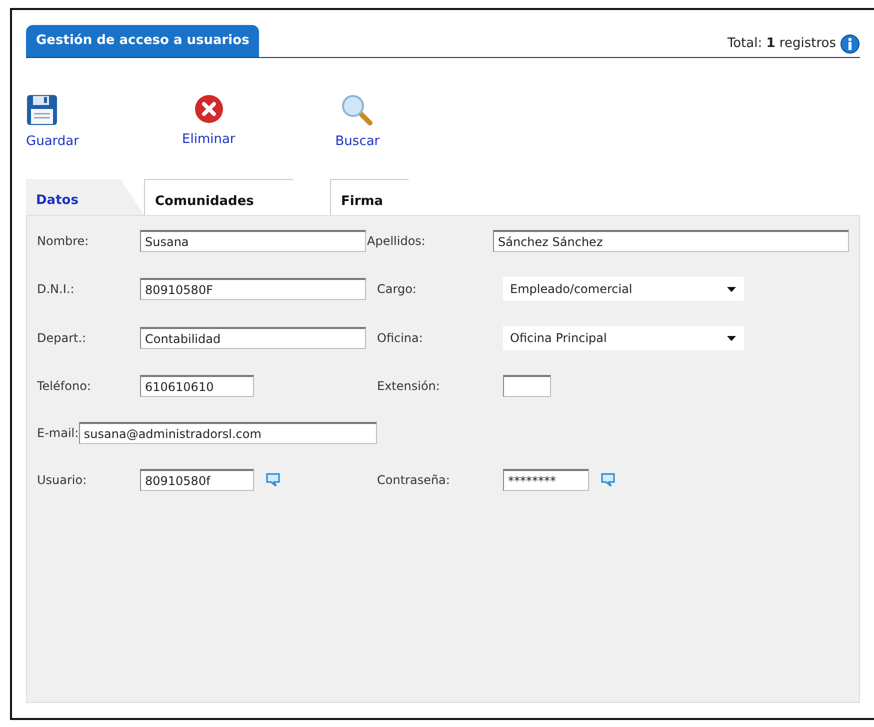  I want to click on password-field: ********, so click(546, 480).